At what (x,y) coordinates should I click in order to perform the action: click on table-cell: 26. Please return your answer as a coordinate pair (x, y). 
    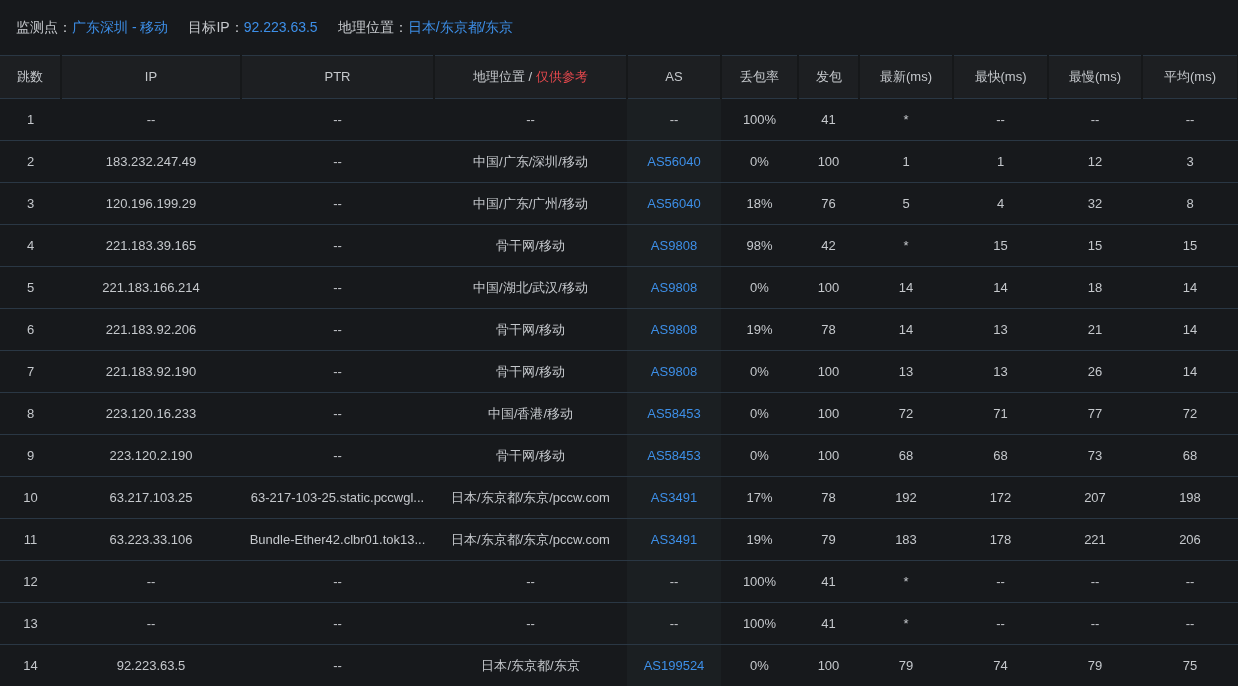
    Looking at the image, I should click on (1095, 371).